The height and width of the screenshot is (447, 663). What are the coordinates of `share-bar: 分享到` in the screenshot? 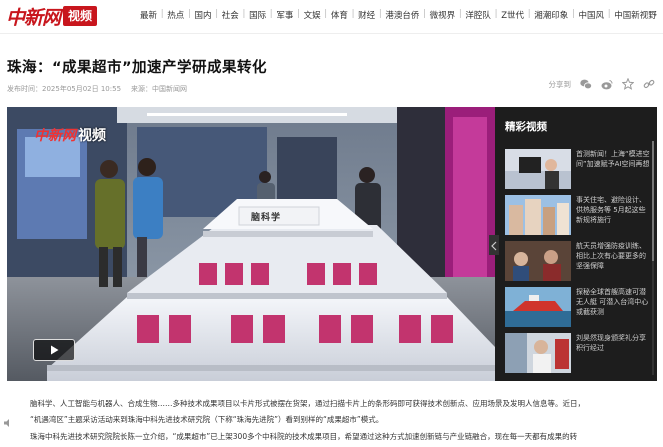 It's located at (602, 84).